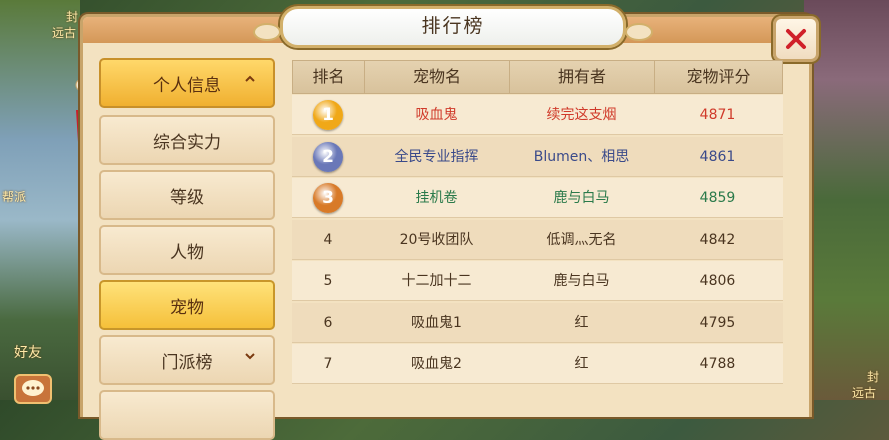 The height and width of the screenshot is (440, 889). What do you see at coordinates (582, 77) in the screenshot?
I see `column-header-owner: 拥有者` at bounding box center [582, 77].